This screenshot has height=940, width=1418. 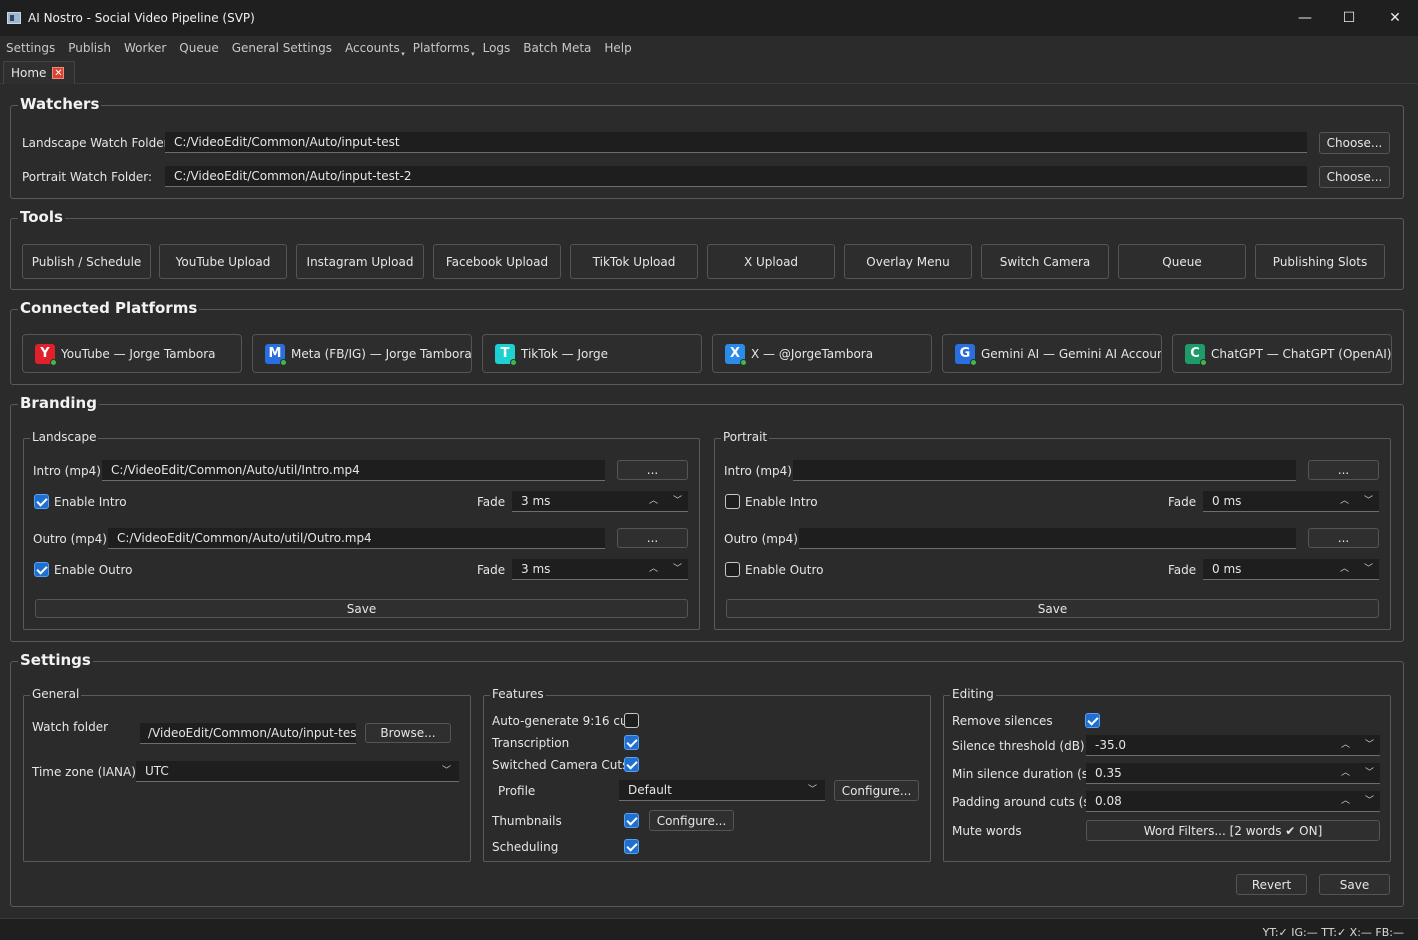 What do you see at coordinates (631, 820) in the screenshot?
I see `thumbnails-checkbox` at bounding box center [631, 820].